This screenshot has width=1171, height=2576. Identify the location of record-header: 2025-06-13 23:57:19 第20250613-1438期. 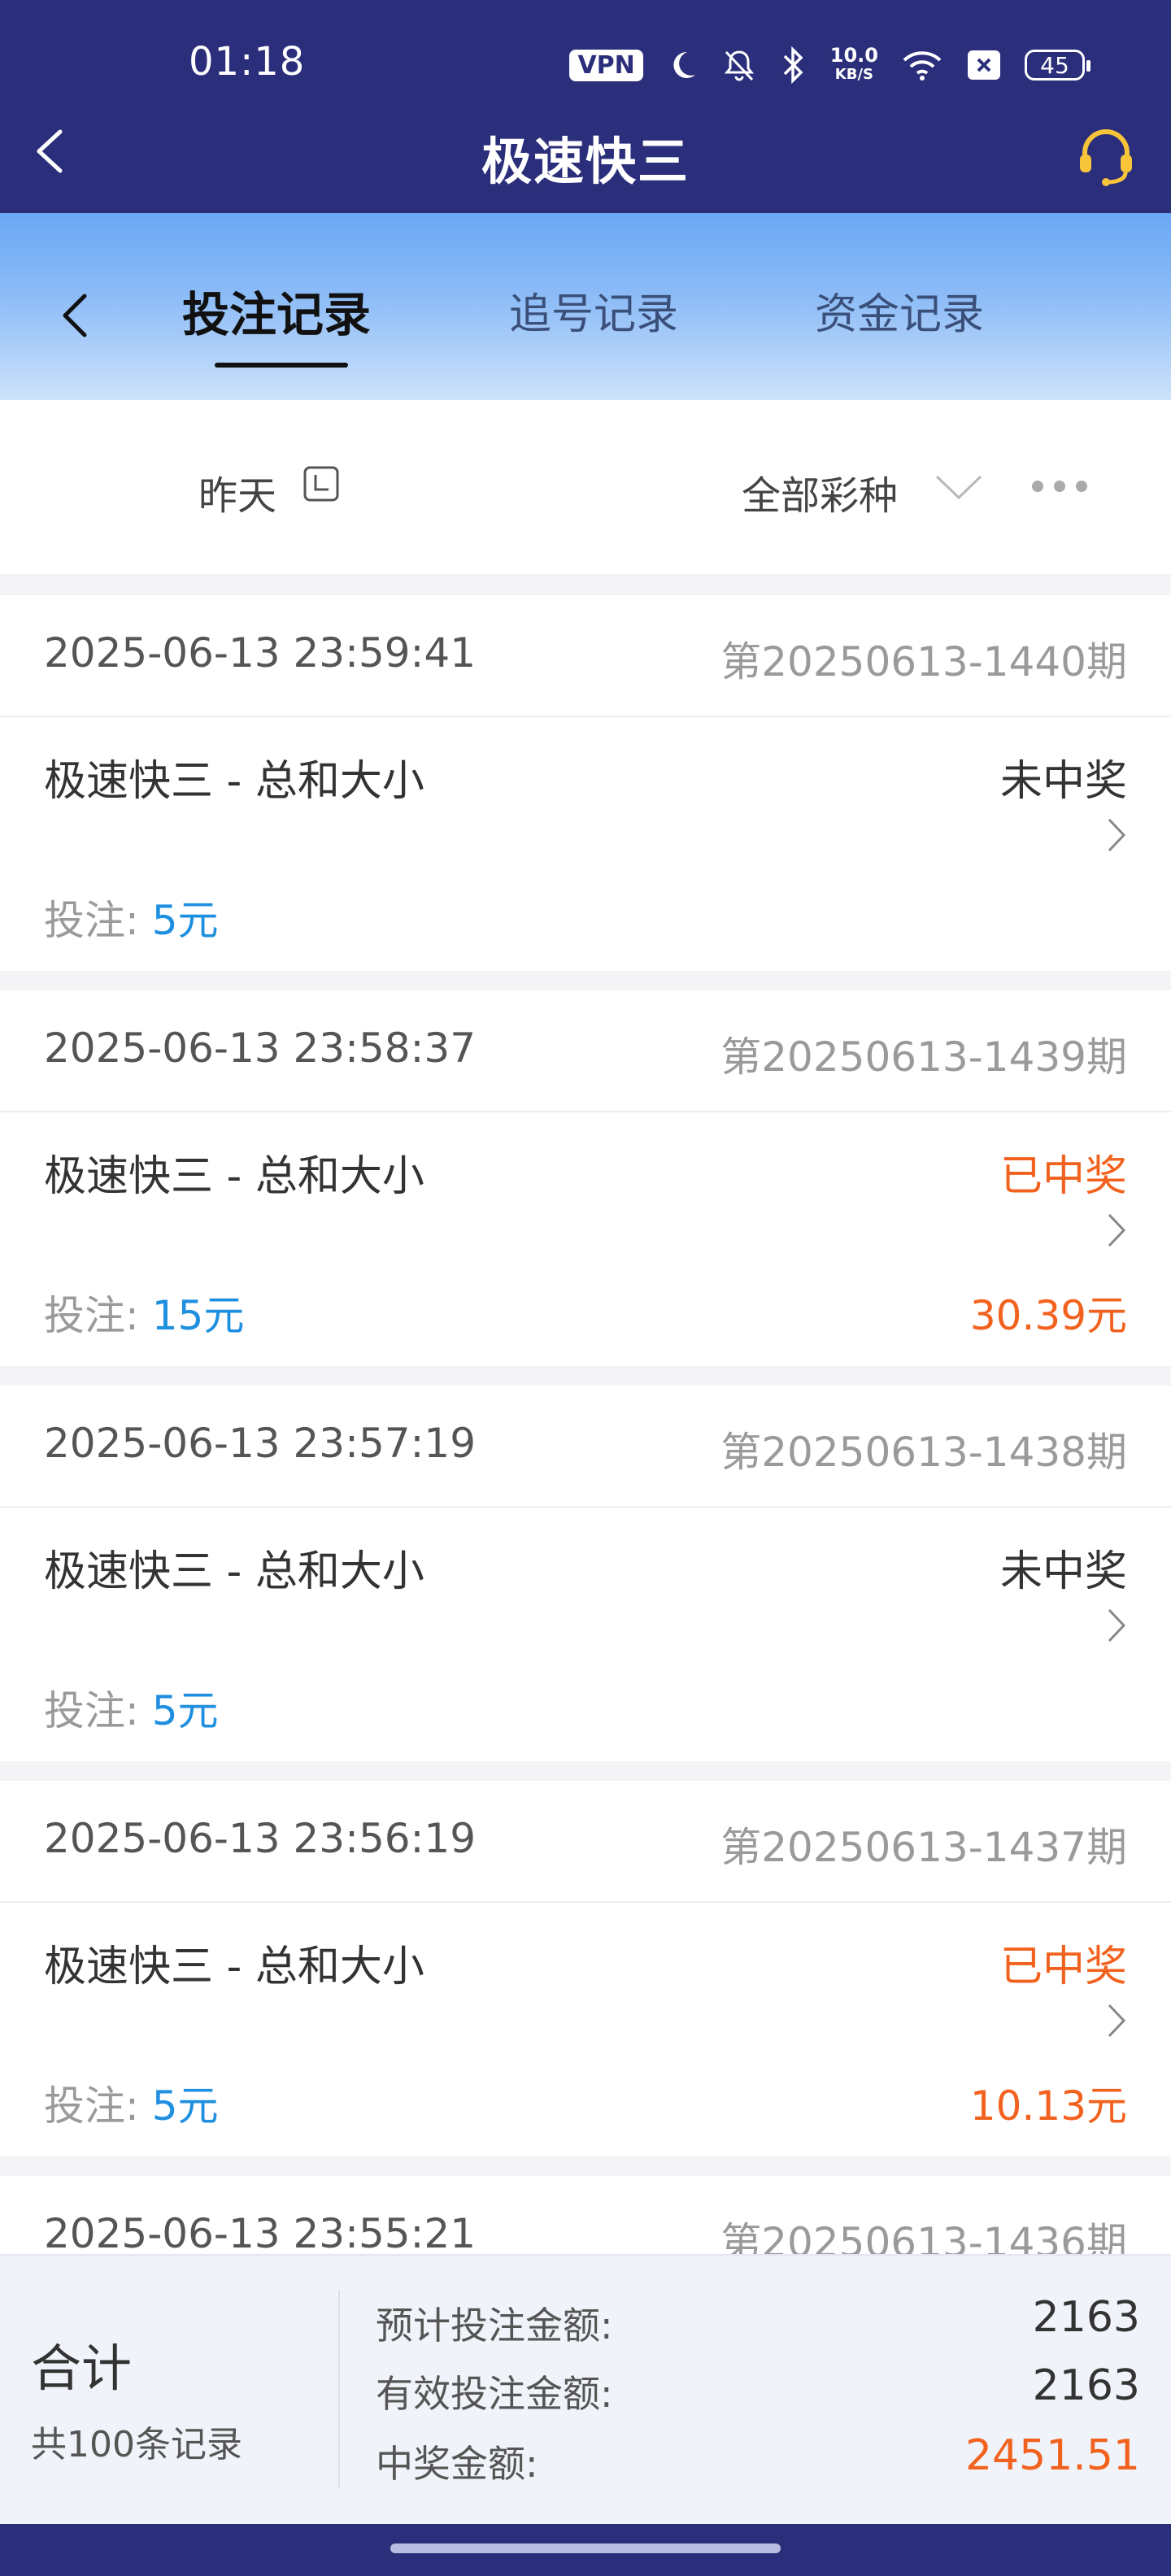
(585, 1447).